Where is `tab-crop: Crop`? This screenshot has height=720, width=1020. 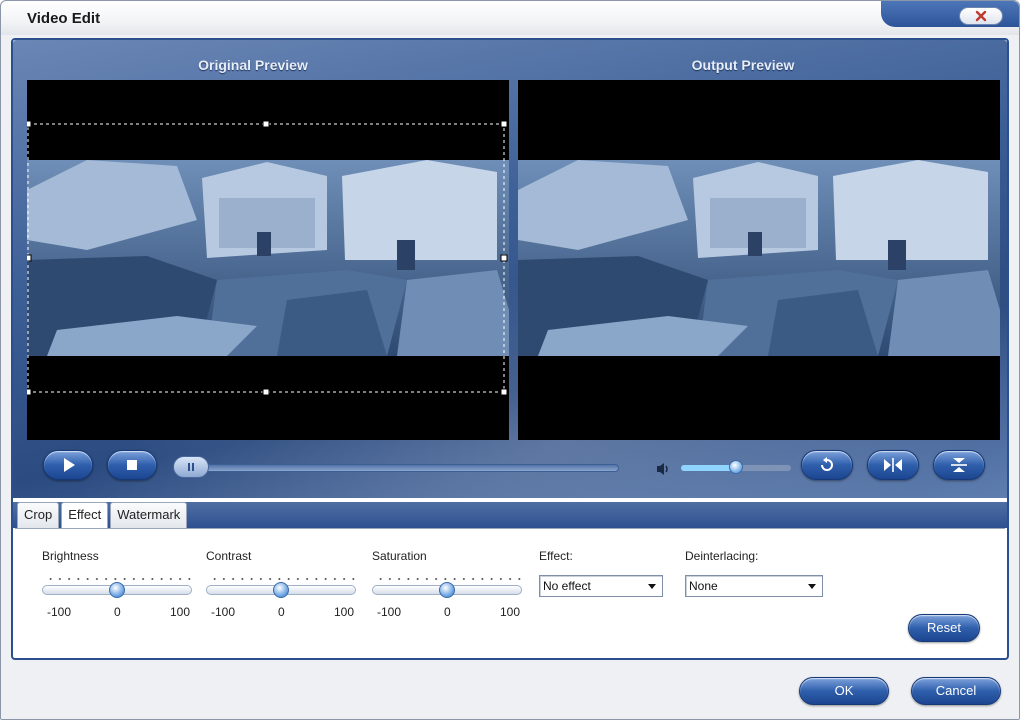
tab-crop: Crop is located at coordinates (38, 515).